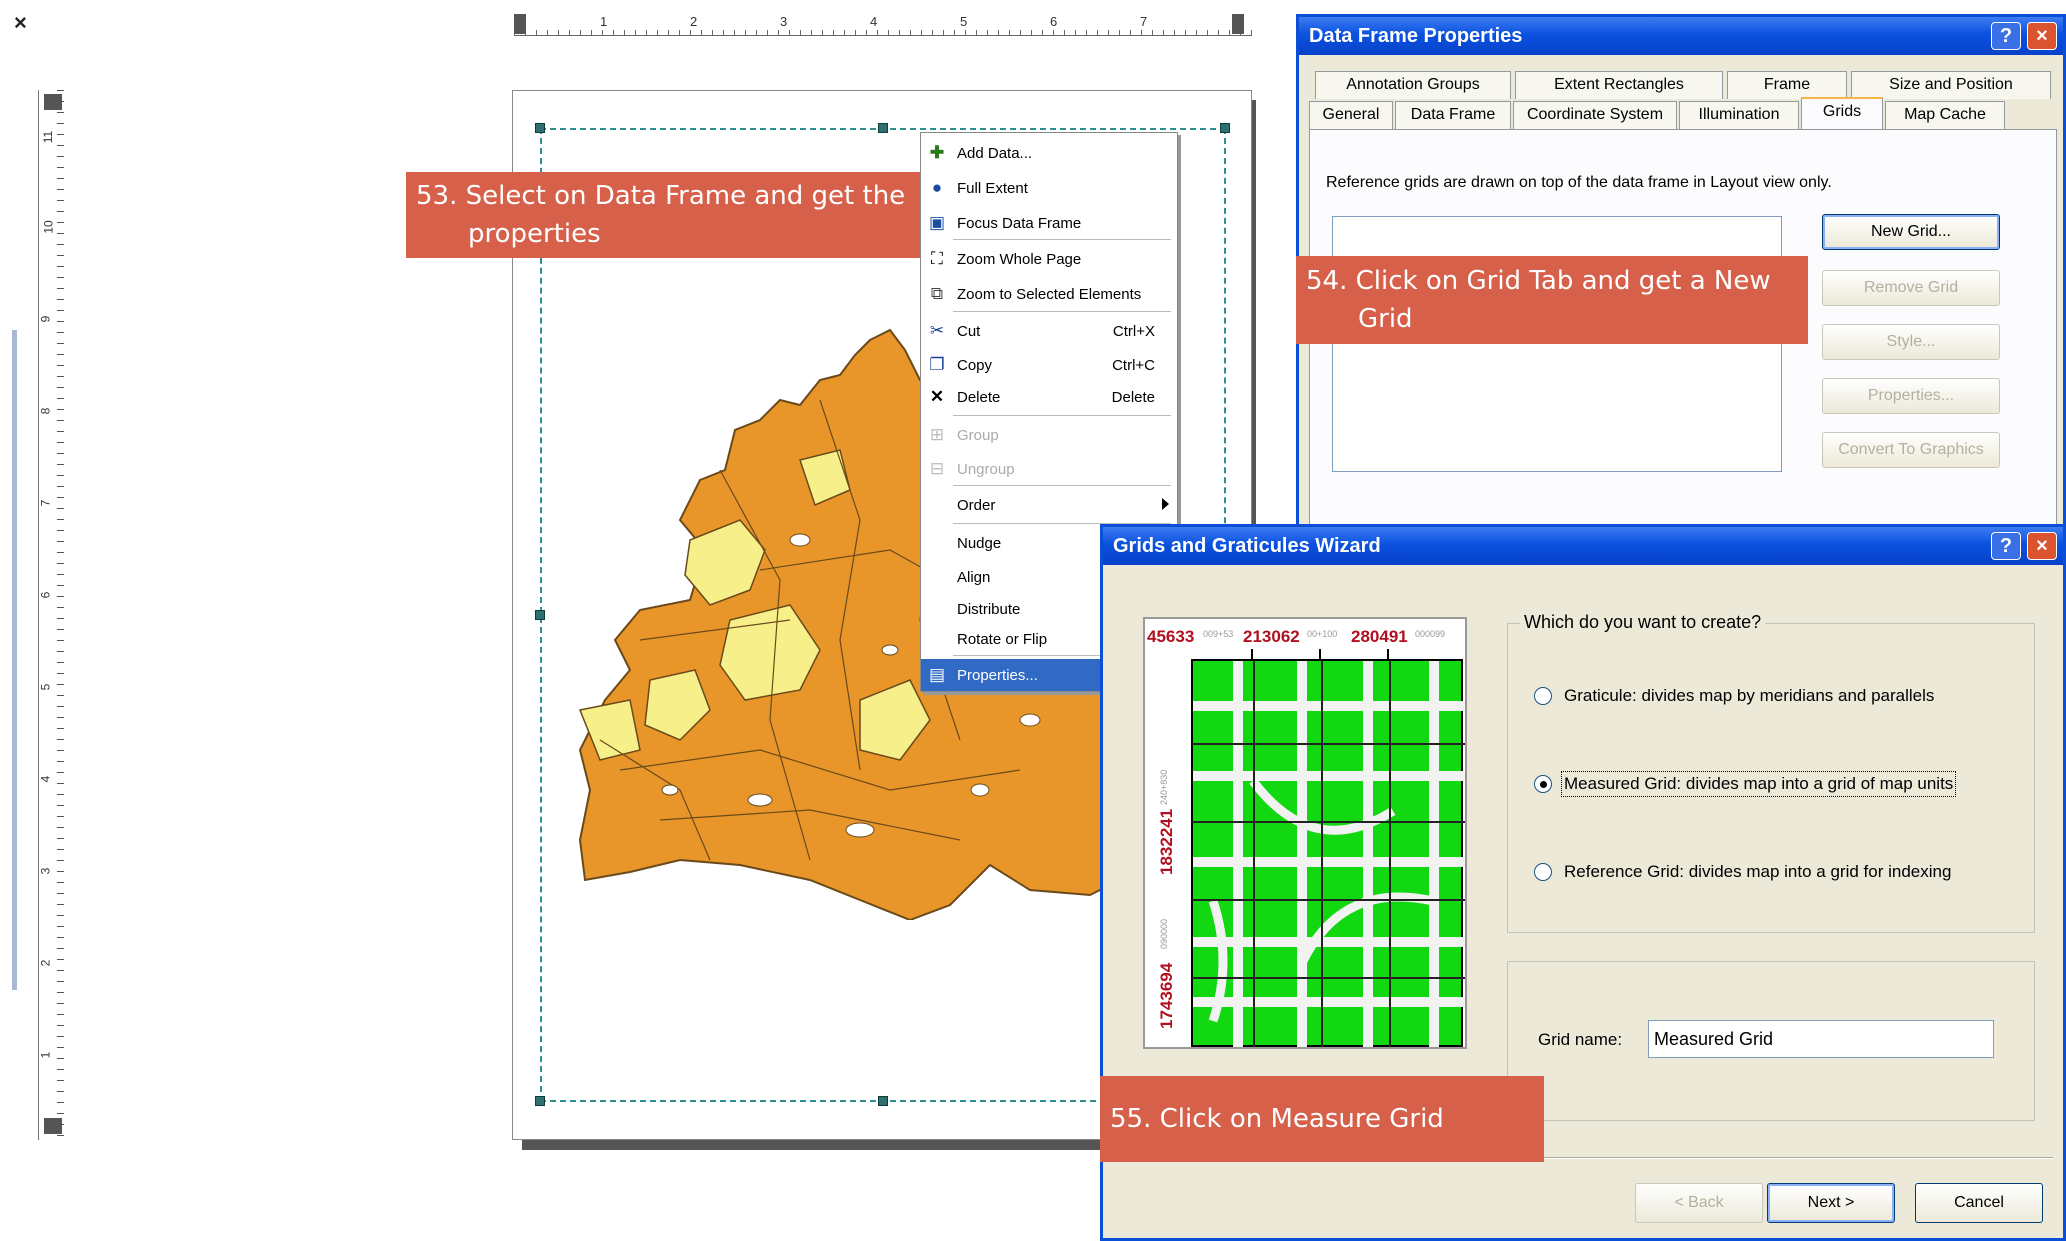  Describe the element at coordinates (661, 196) in the screenshot. I see `callout-text: 53. Select on Data Frame and get the` at that location.